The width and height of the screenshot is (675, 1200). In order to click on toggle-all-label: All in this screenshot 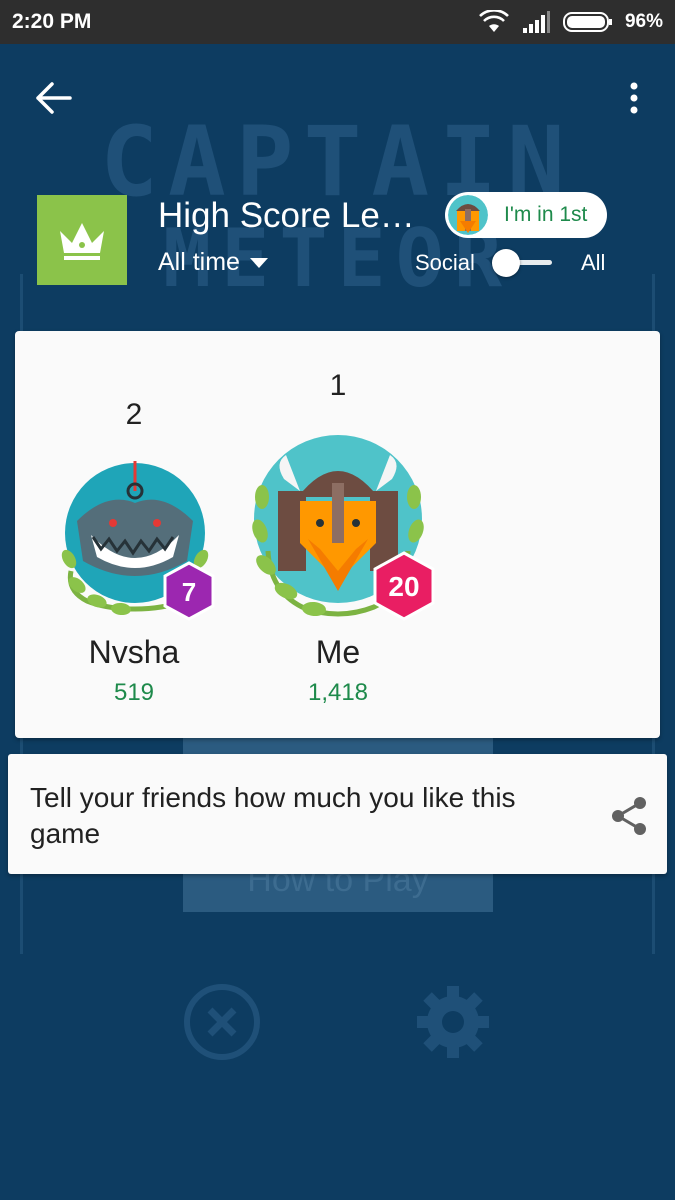, I will do `click(593, 263)`.